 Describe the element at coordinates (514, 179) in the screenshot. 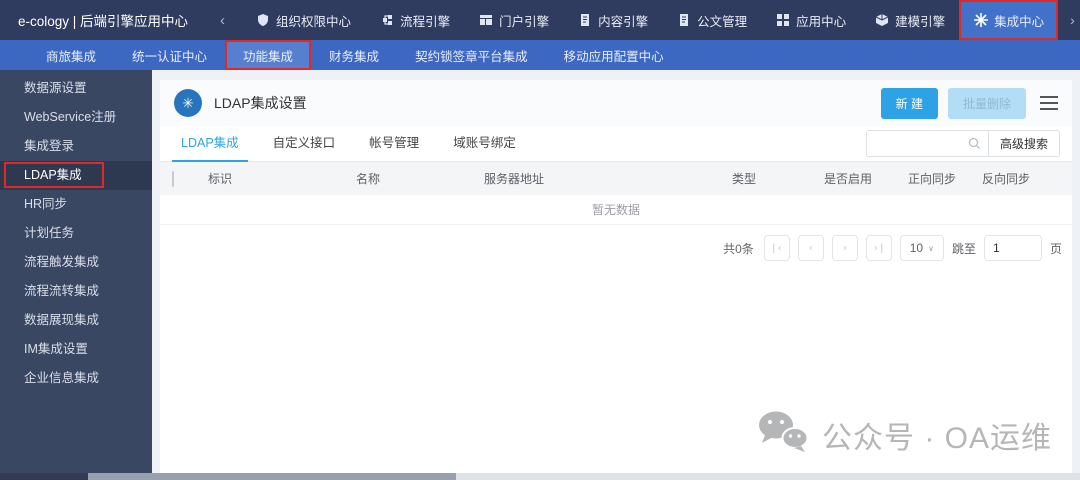

I see `col-header-server-address: 服务器地址` at that location.